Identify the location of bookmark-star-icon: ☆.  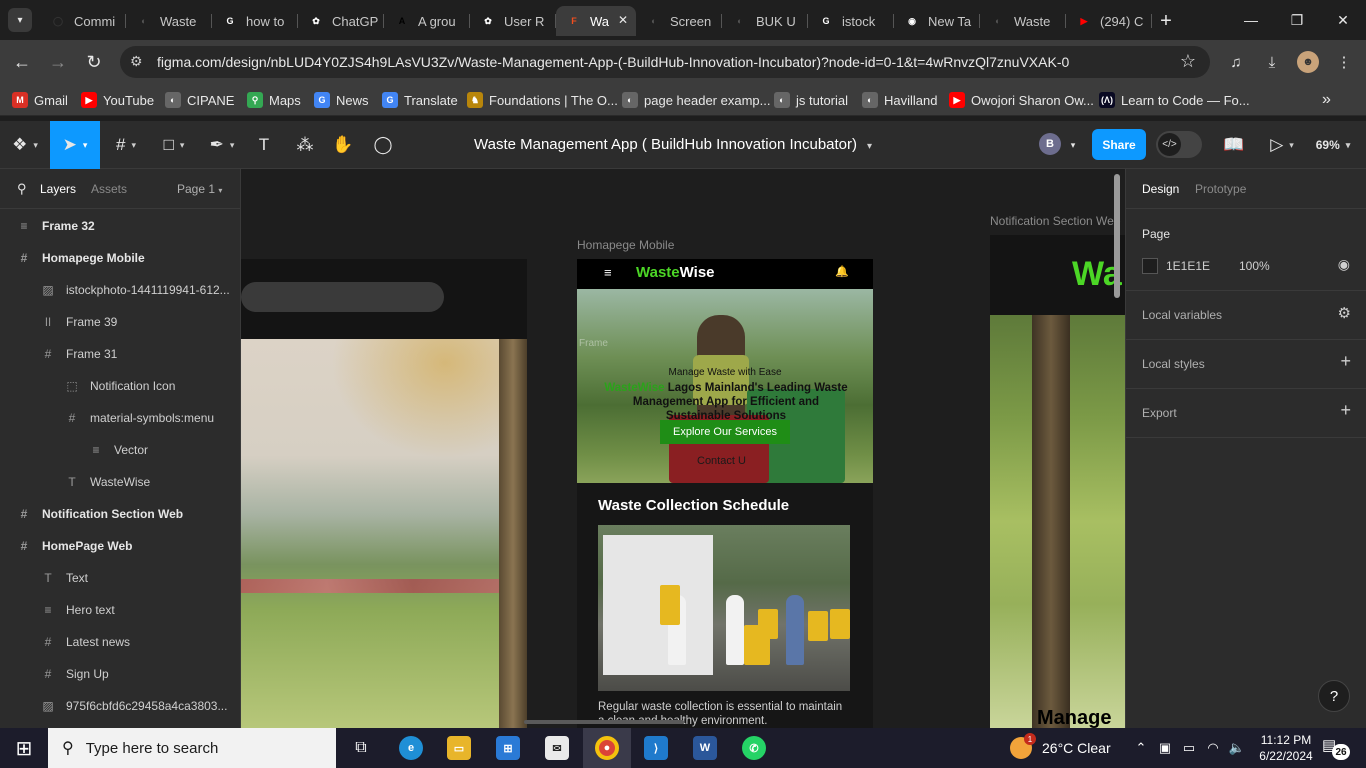
(1188, 61).